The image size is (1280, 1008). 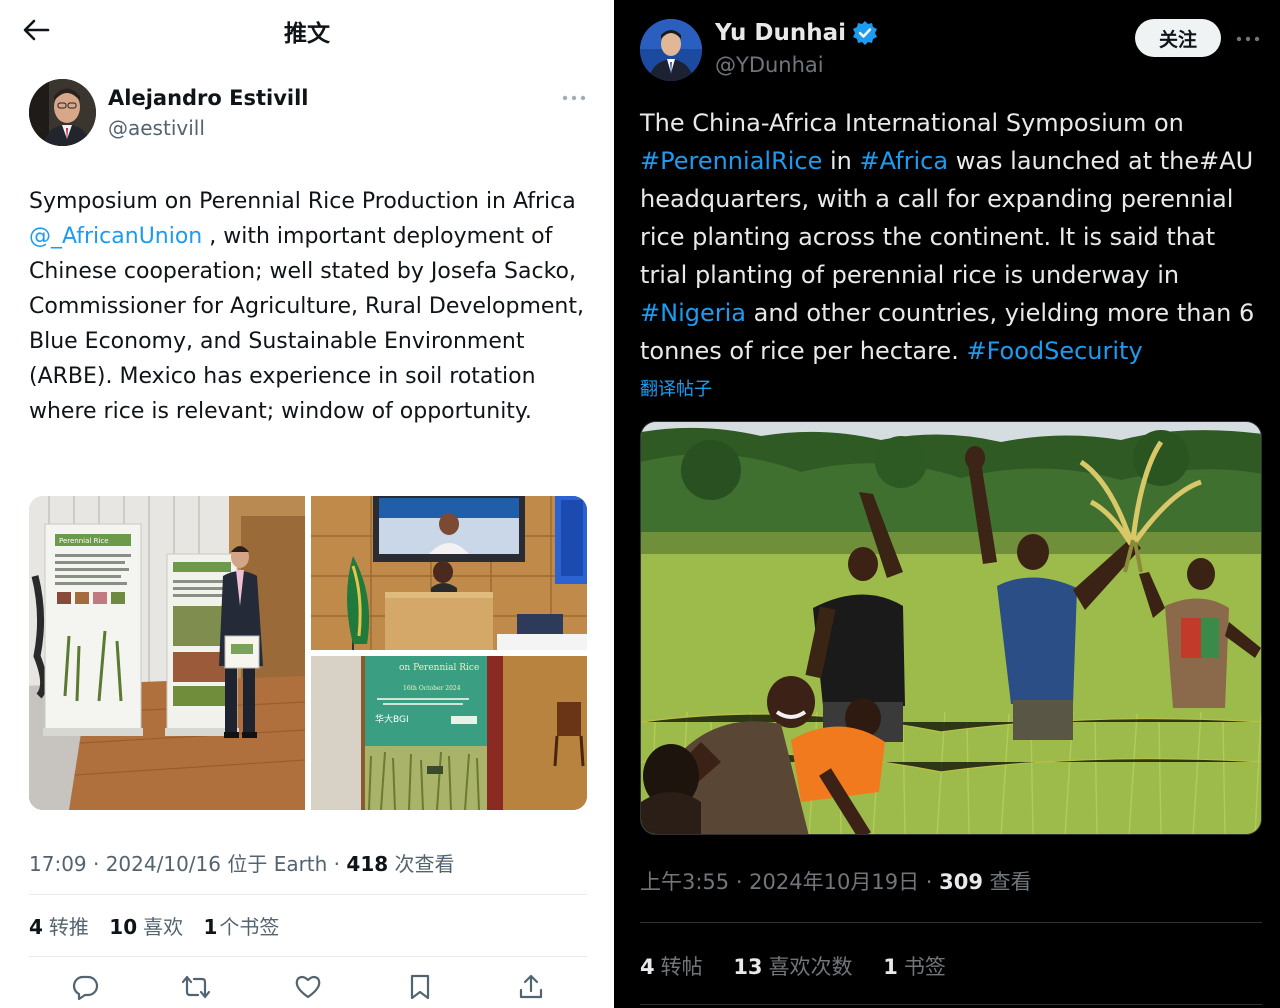 What do you see at coordinates (1178, 38) in the screenshot?
I see `follow-button: 关注` at bounding box center [1178, 38].